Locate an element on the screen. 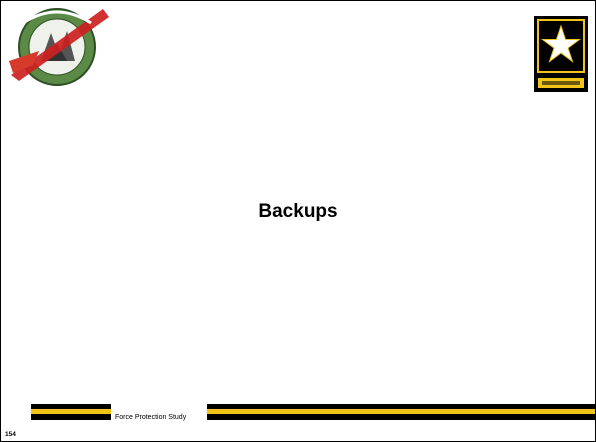  insignia-logo is located at coordinates (59, 47).